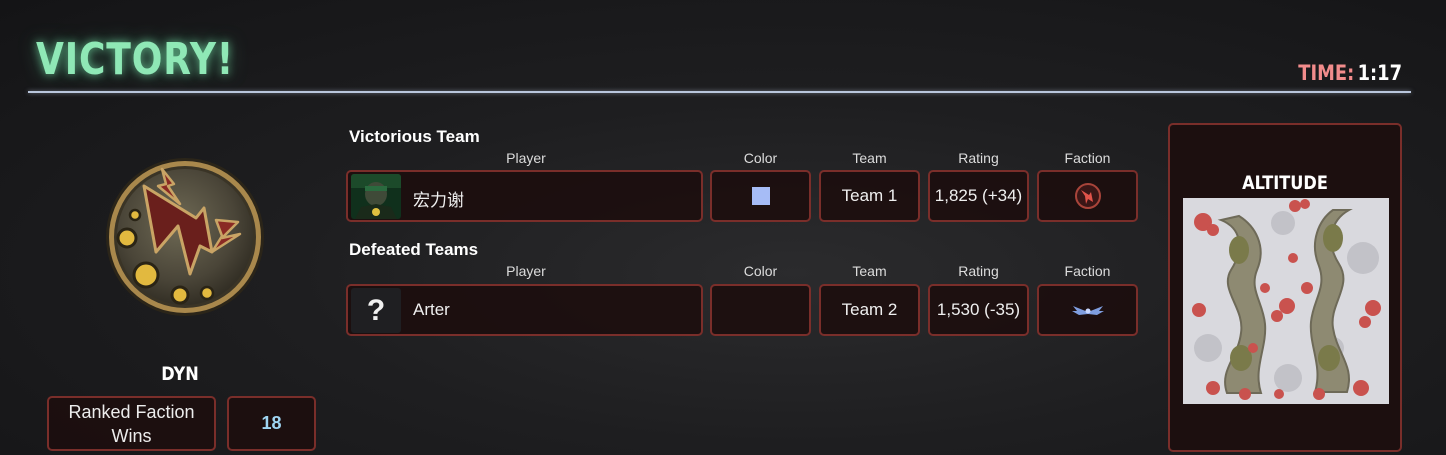 The image size is (1446, 455). Describe the element at coordinates (414, 136) in the screenshot. I see `victorious-team-heading: Victorious Team` at that location.